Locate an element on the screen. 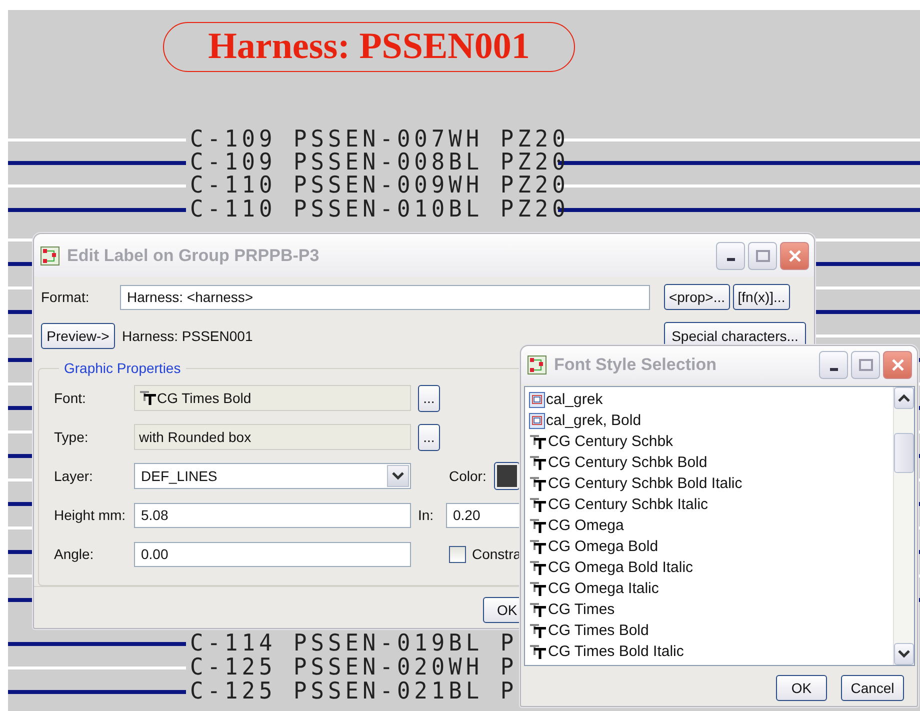 The image size is (920, 711). wire-label: C-110 PSSEN-009WH PZ20 is located at coordinates (380, 186).